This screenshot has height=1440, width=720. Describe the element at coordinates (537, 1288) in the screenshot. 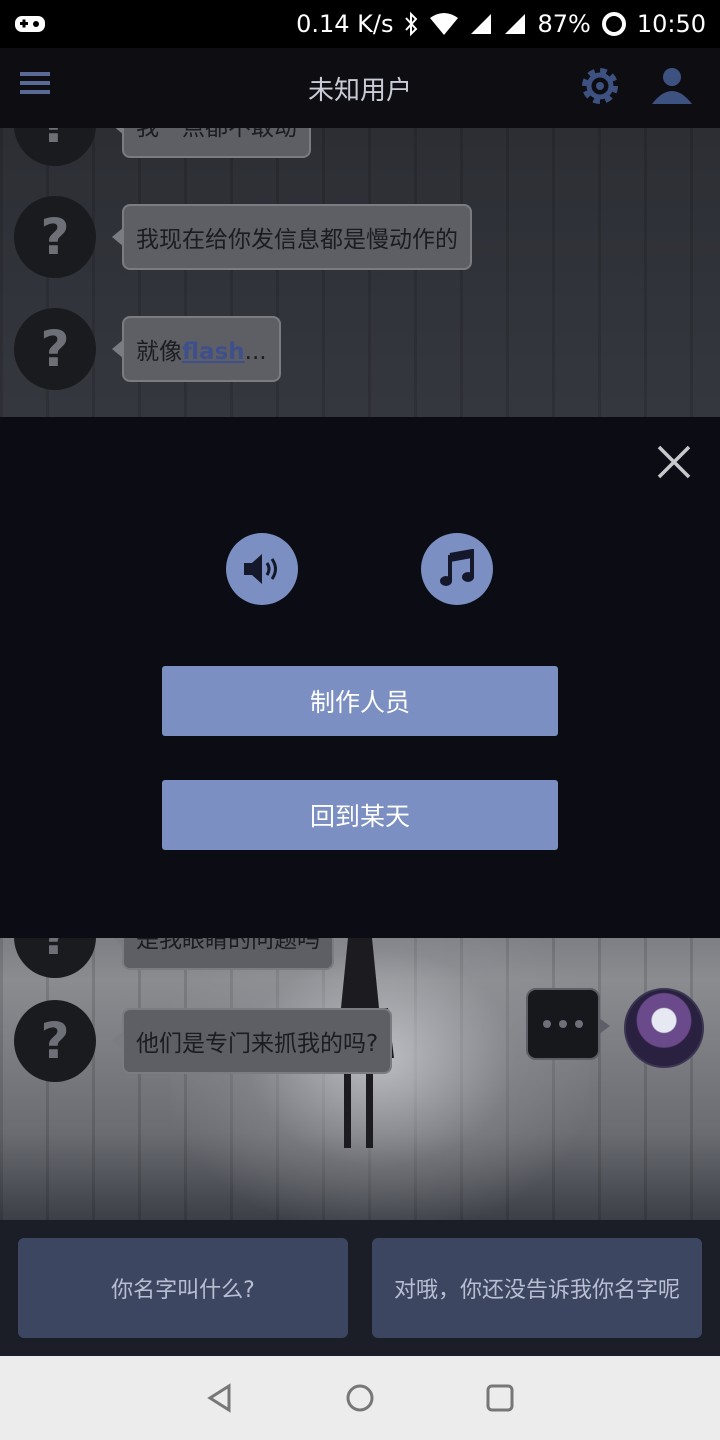

I see `reply-option: 对哦，你还没告诉我你名字呢` at that location.